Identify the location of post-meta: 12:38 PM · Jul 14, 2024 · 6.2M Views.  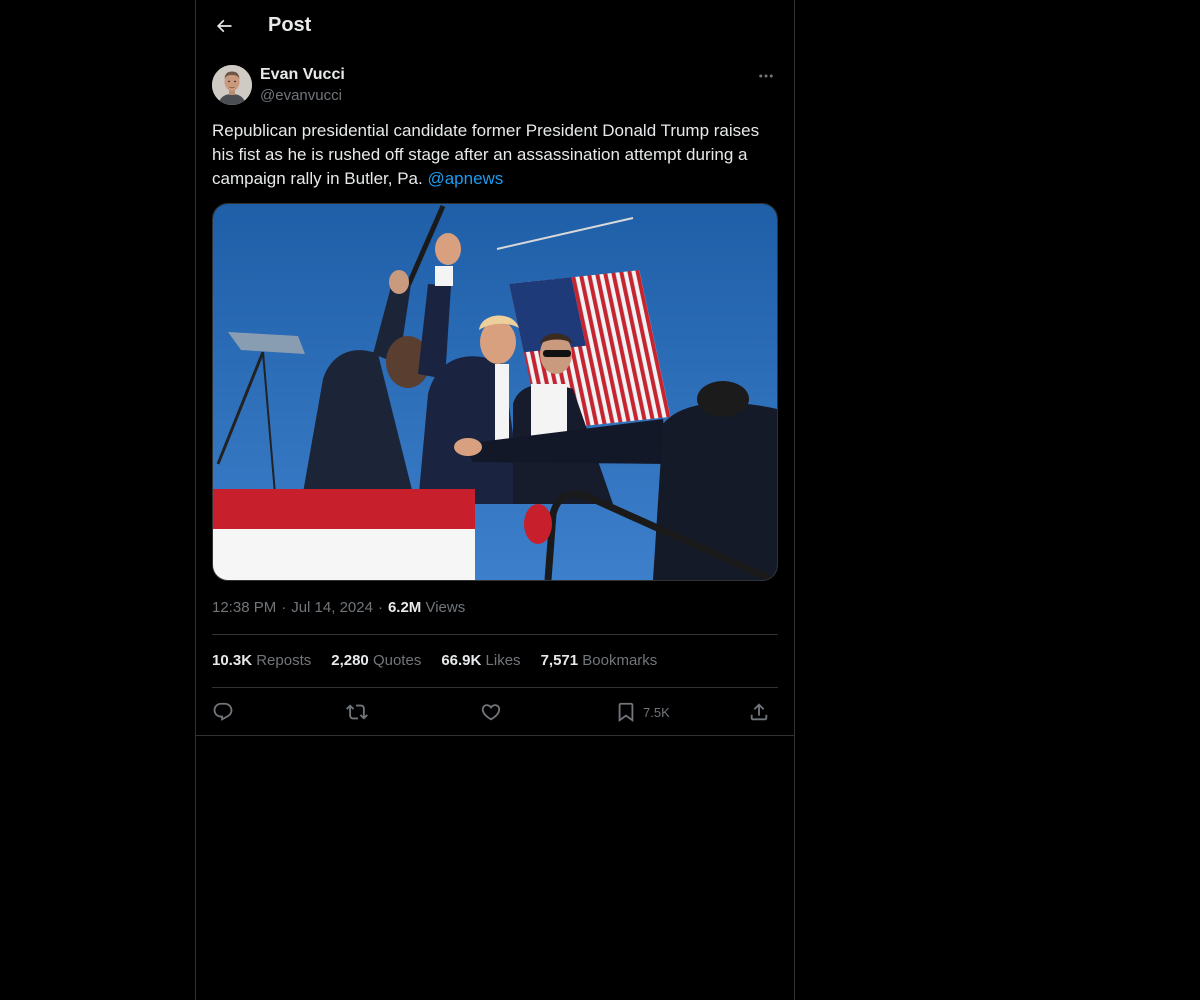
(338, 607).